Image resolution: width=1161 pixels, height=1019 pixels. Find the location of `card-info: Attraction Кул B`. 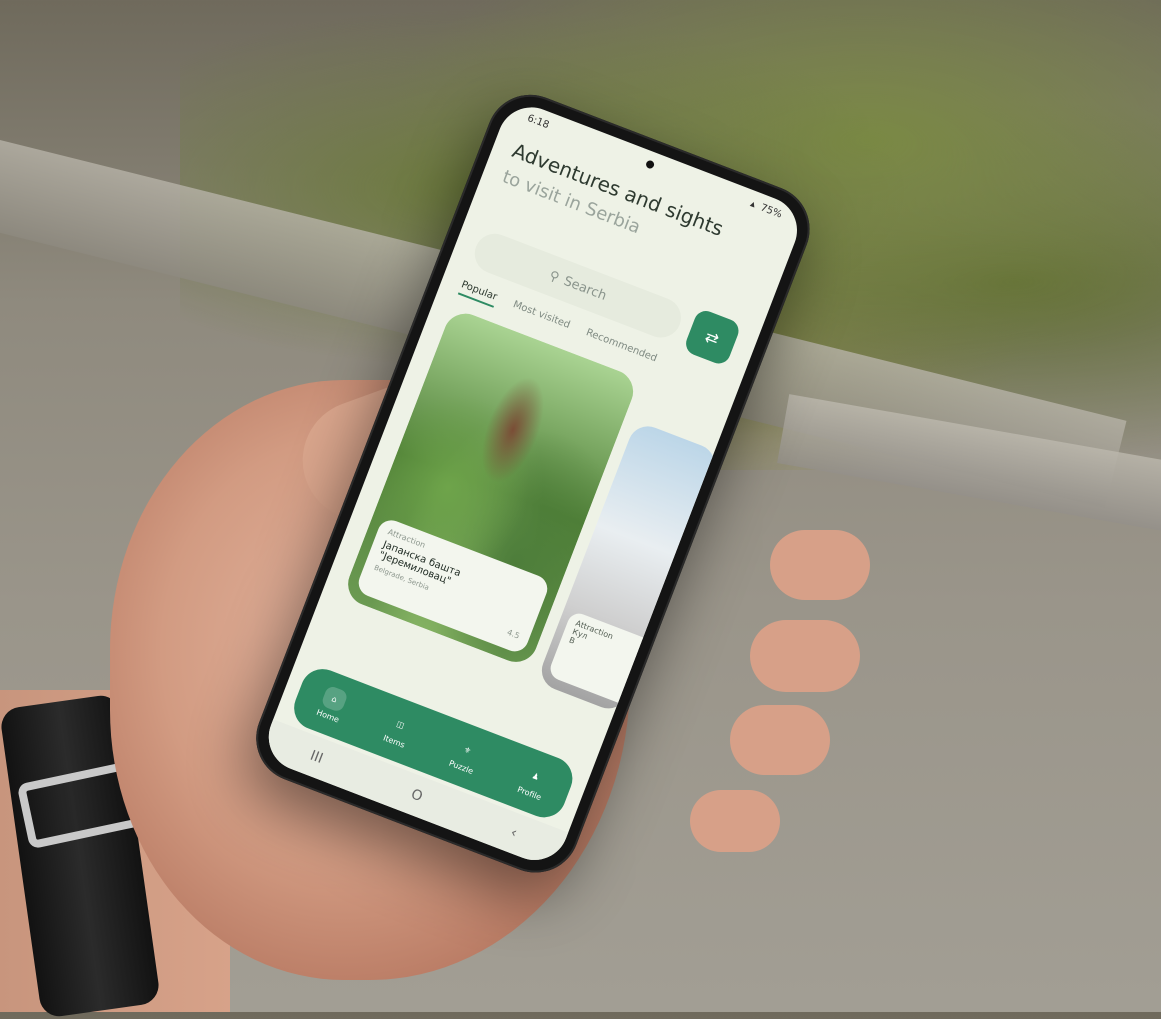

card-info: Attraction Кул B is located at coordinates (617, 662).